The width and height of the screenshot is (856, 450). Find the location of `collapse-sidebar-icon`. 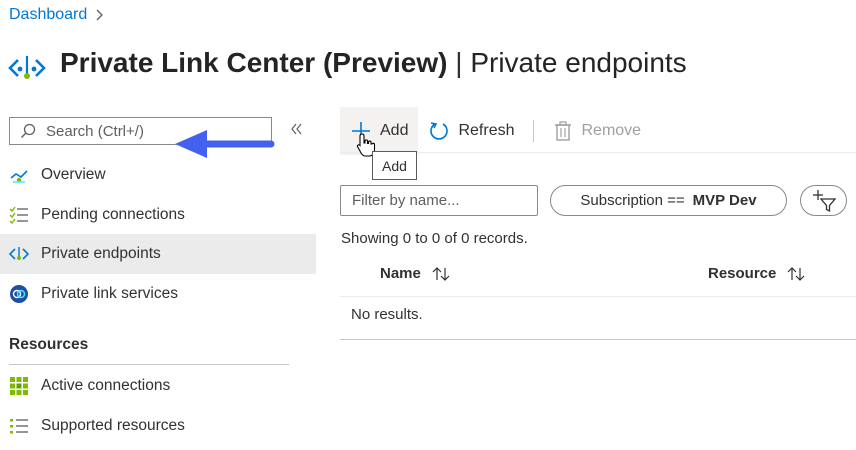

collapse-sidebar-icon is located at coordinates (296, 129).